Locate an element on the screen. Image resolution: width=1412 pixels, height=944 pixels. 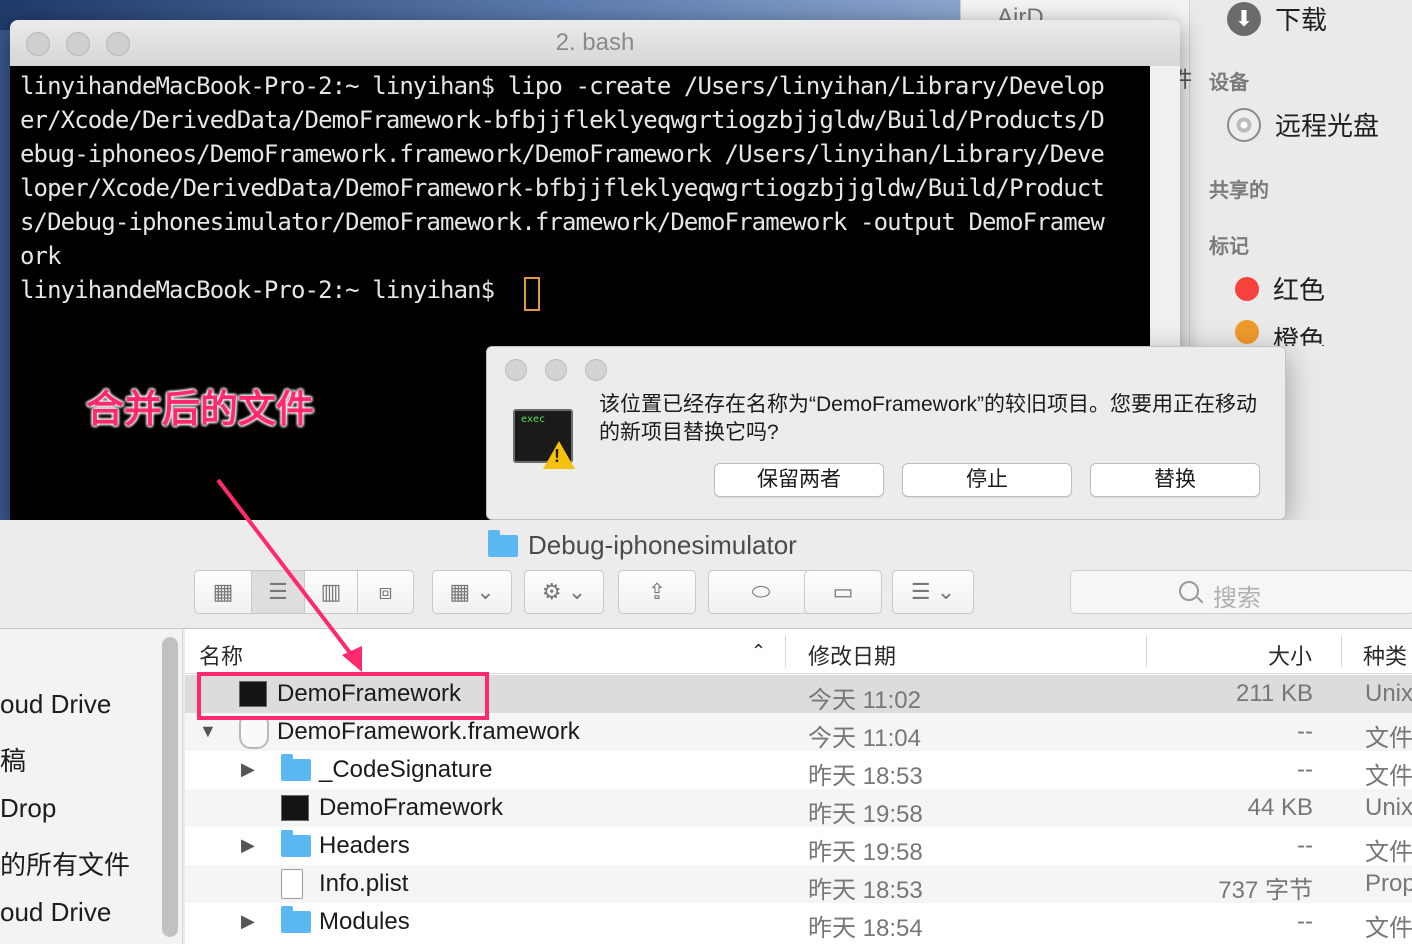
sidebar-item-all-files: 的所有文件 is located at coordinates (65, 863).